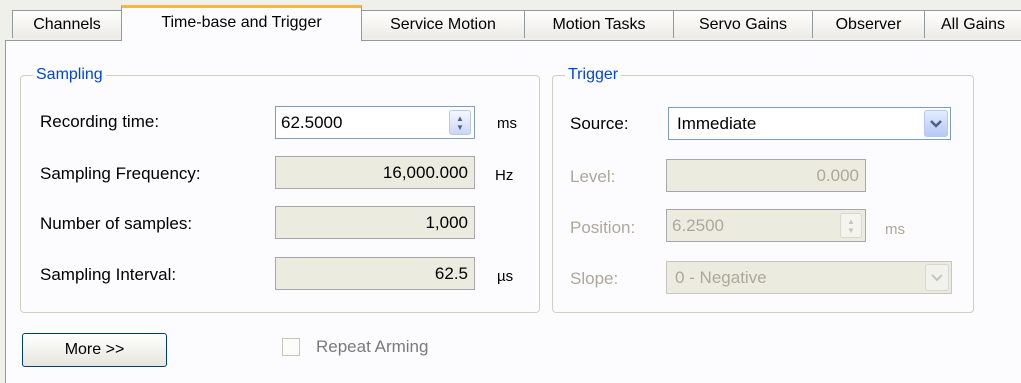  What do you see at coordinates (594, 278) in the screenshot?
I see `slope-label: Slope:` at bounding box center [594, 278].